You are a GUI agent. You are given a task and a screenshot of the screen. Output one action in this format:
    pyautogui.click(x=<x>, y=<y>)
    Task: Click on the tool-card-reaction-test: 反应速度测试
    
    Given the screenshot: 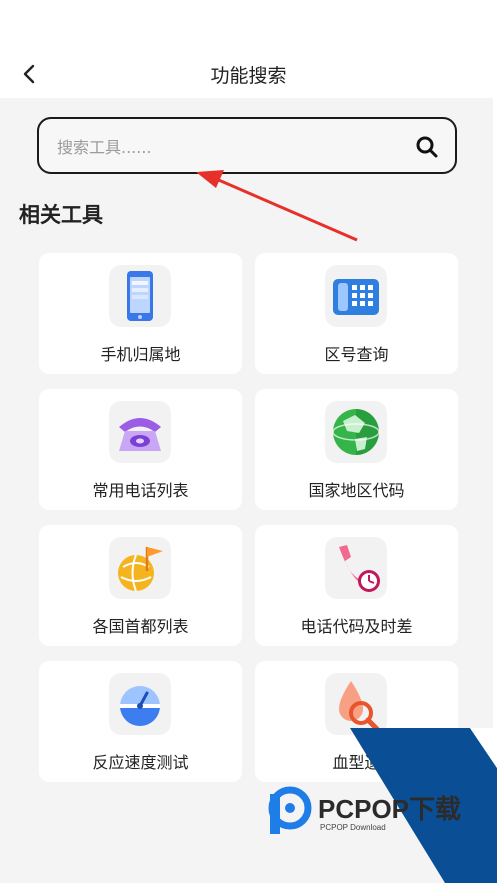 What is the action you would take?
    pyautogui.click(x=140, y=721)
    